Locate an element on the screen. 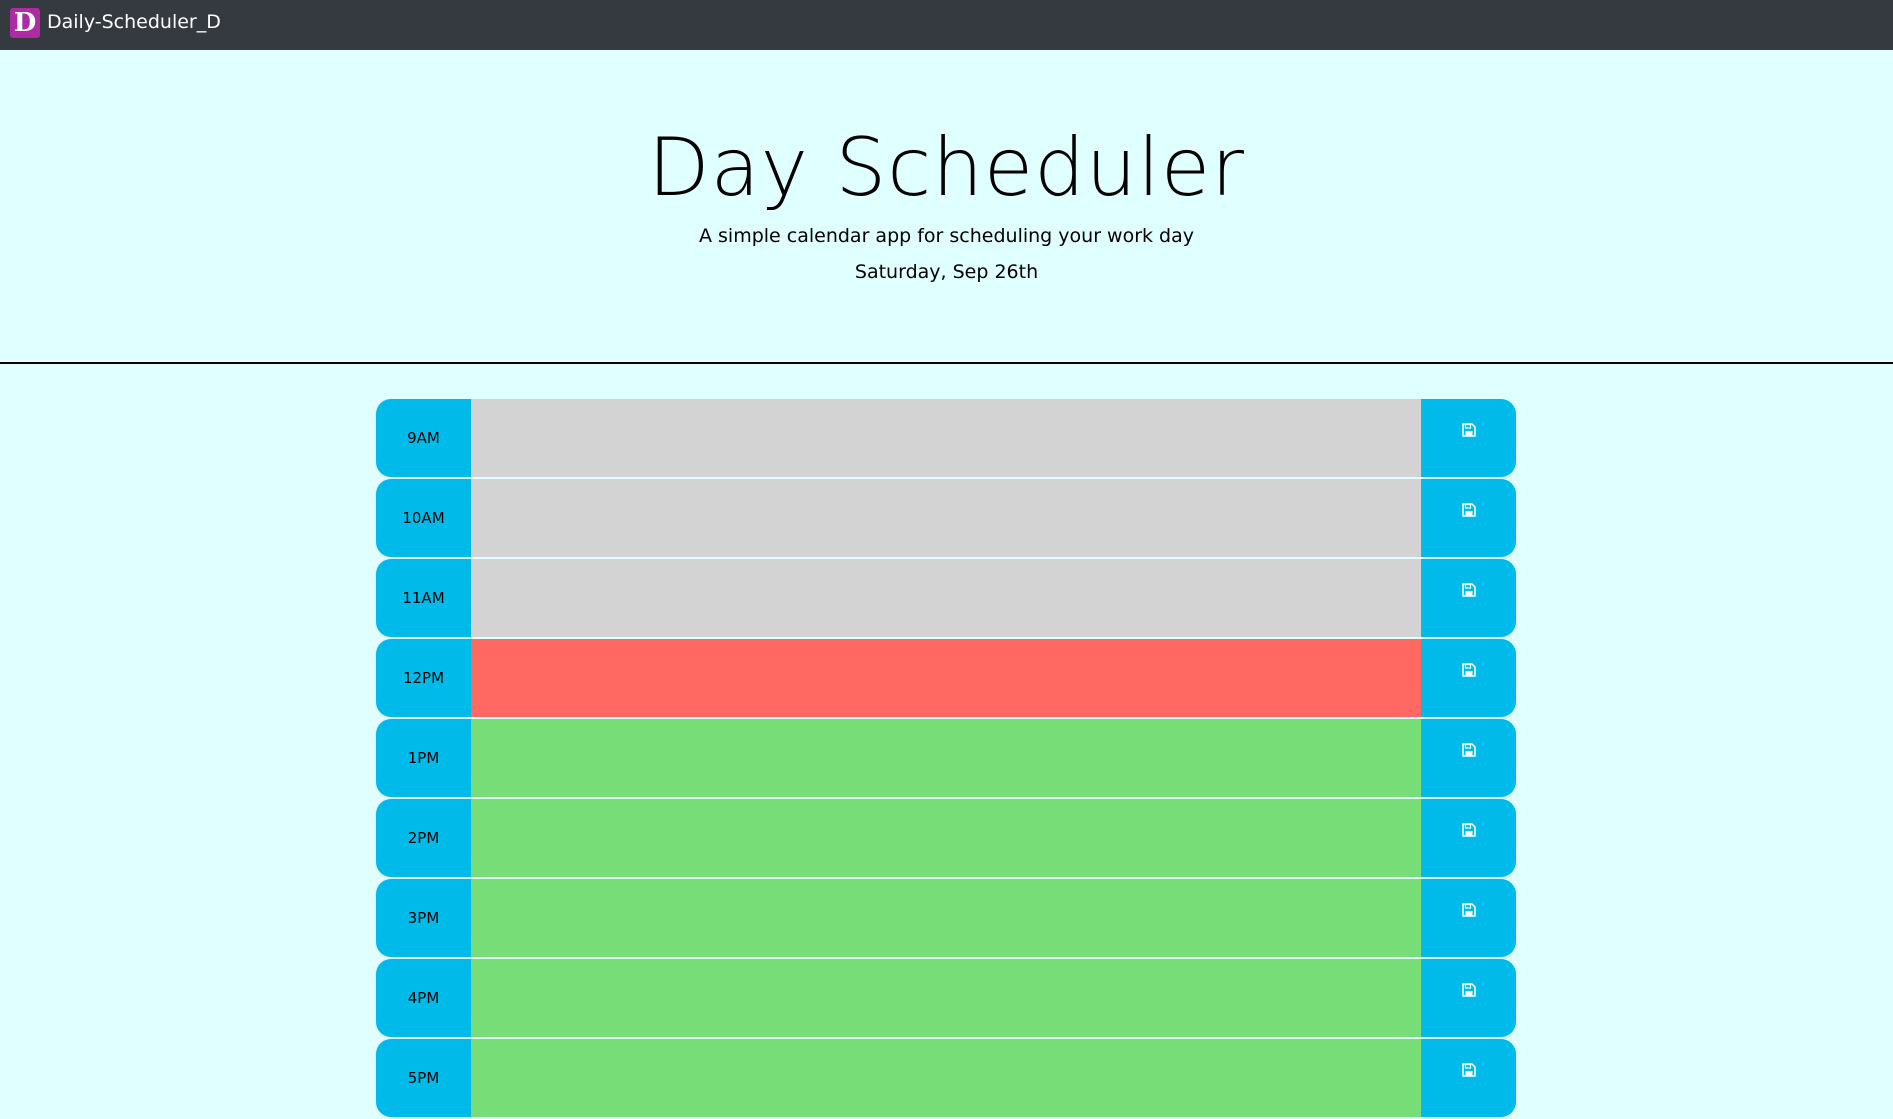  time-block-row: 3PM is located at coordinates (946, 918).